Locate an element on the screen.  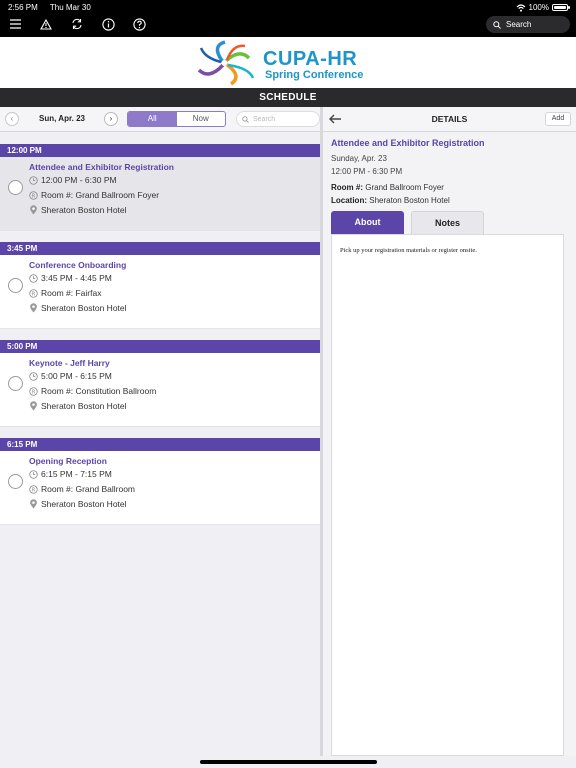
session-row-room: Room #: Grand Ballroom is located at coordinates (88, 489).